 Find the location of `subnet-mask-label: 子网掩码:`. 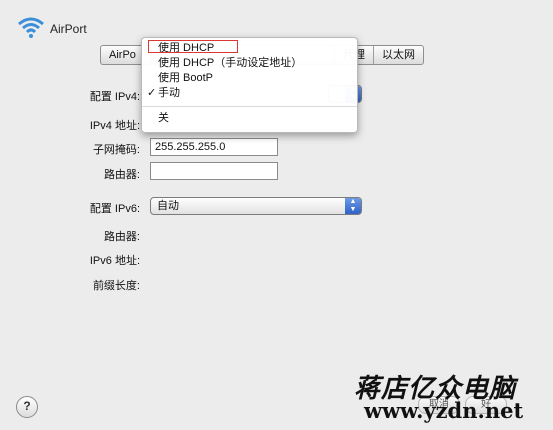

subnet-mask-label: 子网掩码: is located at coordinates (116, 150).